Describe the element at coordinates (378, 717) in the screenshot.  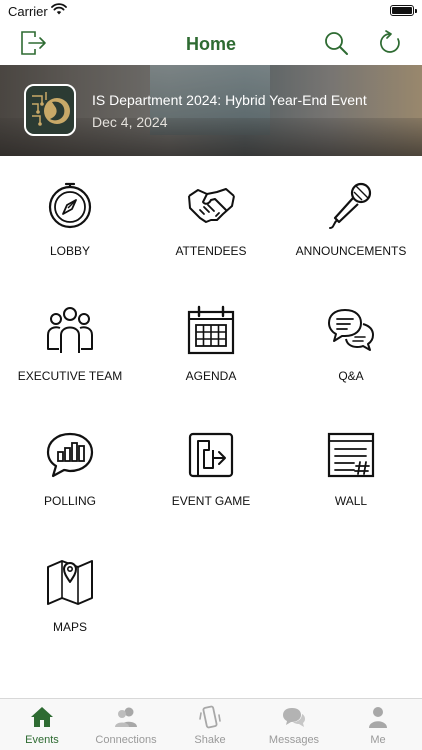
I see `person-icon` at that location.